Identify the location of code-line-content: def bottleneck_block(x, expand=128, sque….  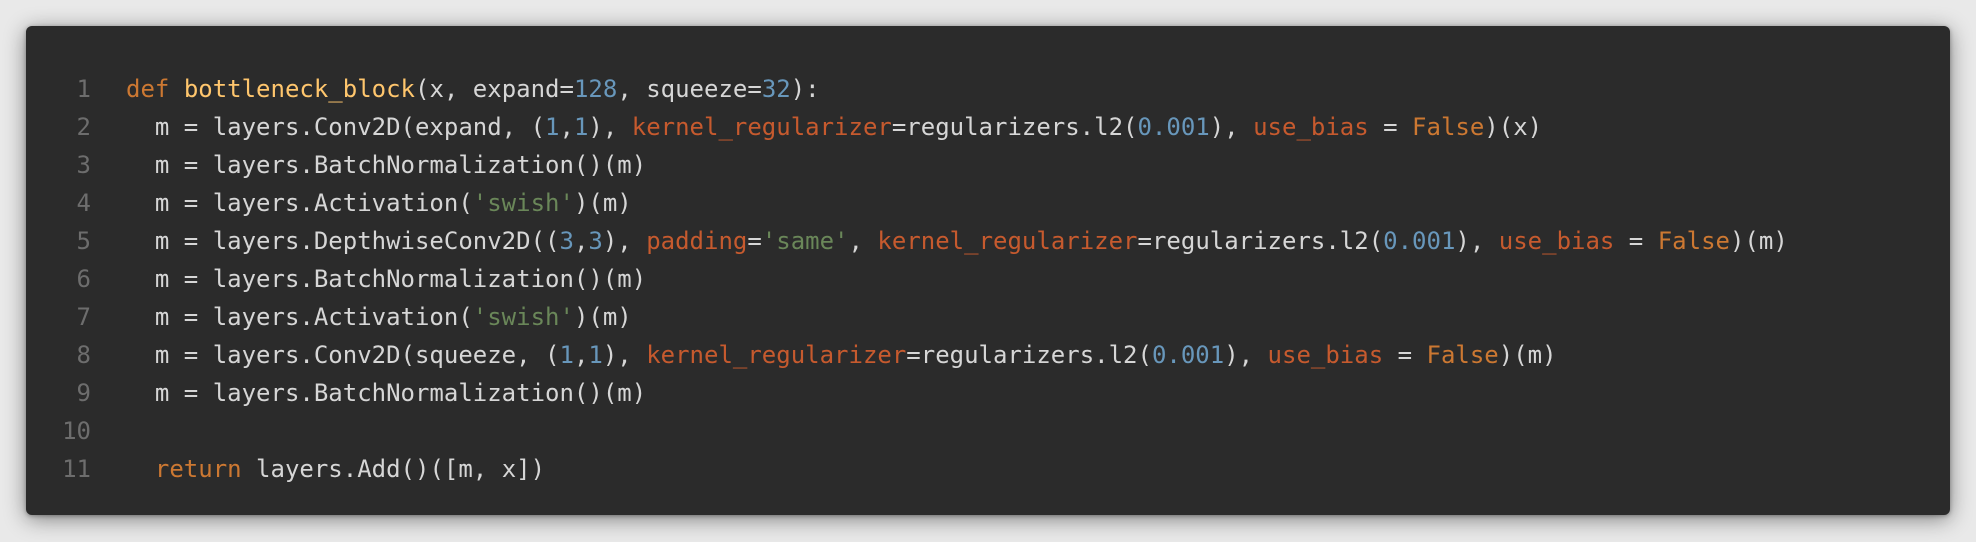
(455, 89).